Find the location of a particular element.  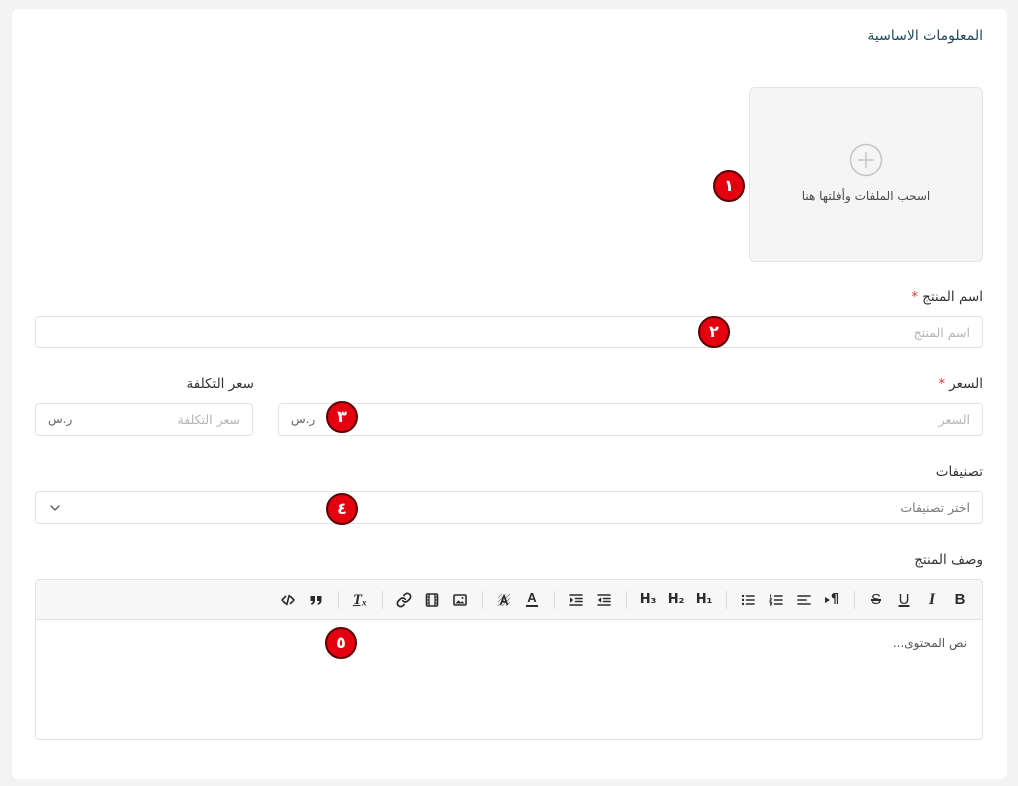

bullet-list-icon is located at coordinates (748, 599).